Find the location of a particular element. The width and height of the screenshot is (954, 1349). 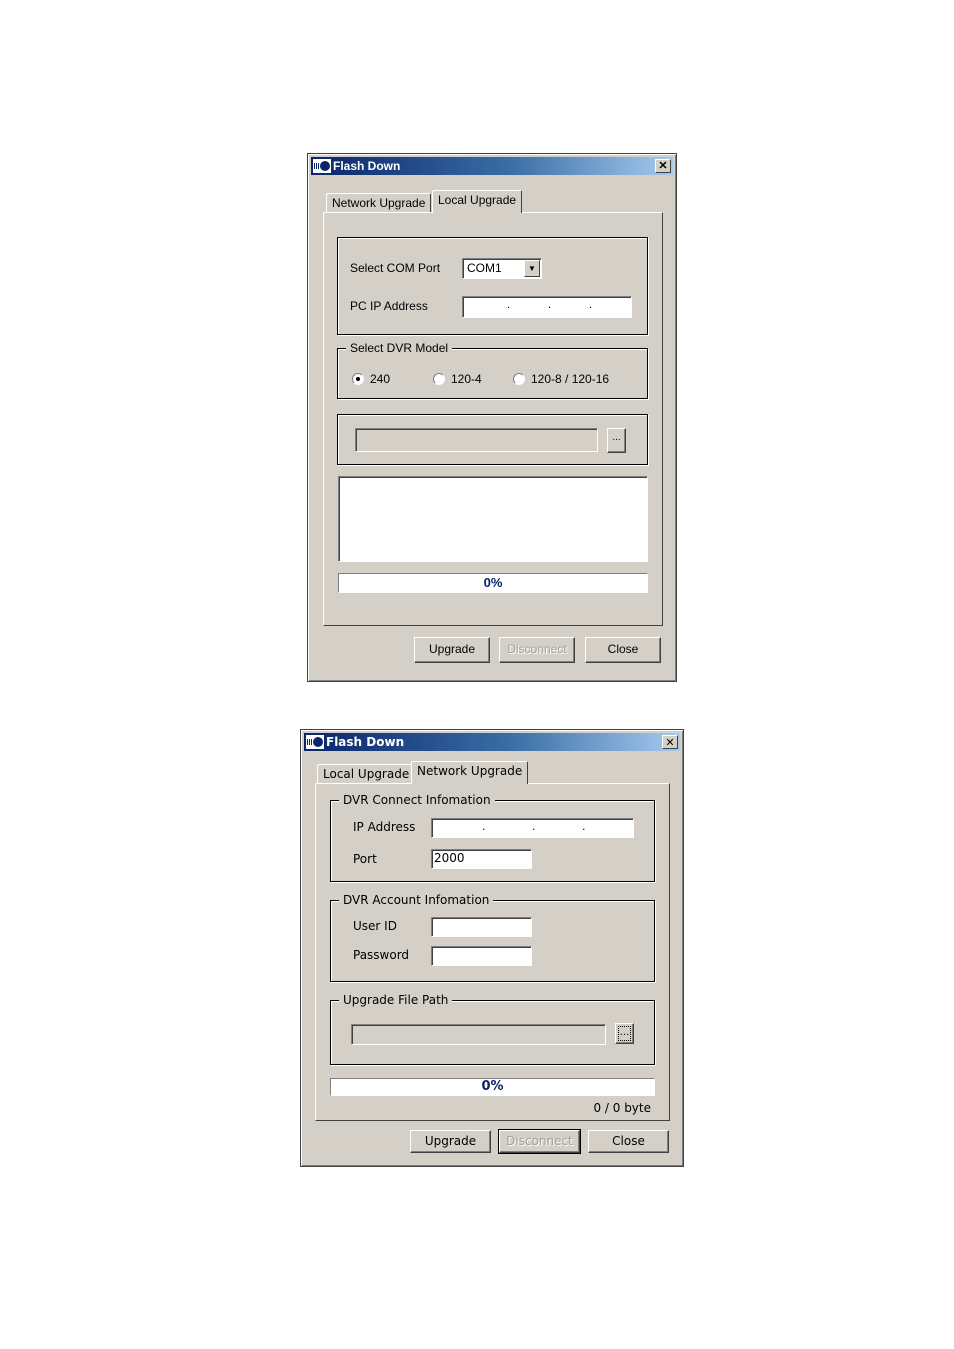

port-input: 2000 is located at coordinates (481, 859).